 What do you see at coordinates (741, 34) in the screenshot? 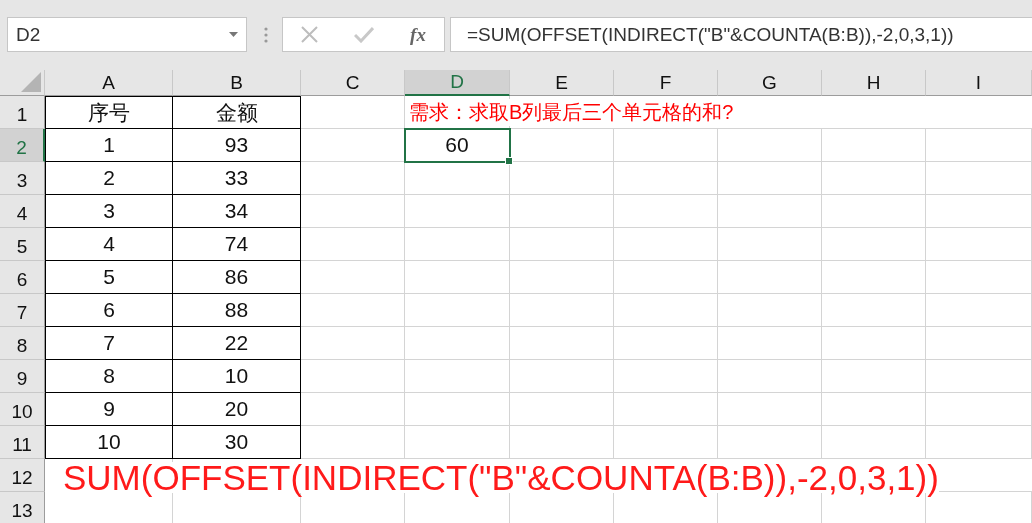
I see `formula-field: =SUM(OFFSET(INDIRECT("B"&COUNTA(B:B)),-2,0,3,1))` at bounding box center [741, 34].